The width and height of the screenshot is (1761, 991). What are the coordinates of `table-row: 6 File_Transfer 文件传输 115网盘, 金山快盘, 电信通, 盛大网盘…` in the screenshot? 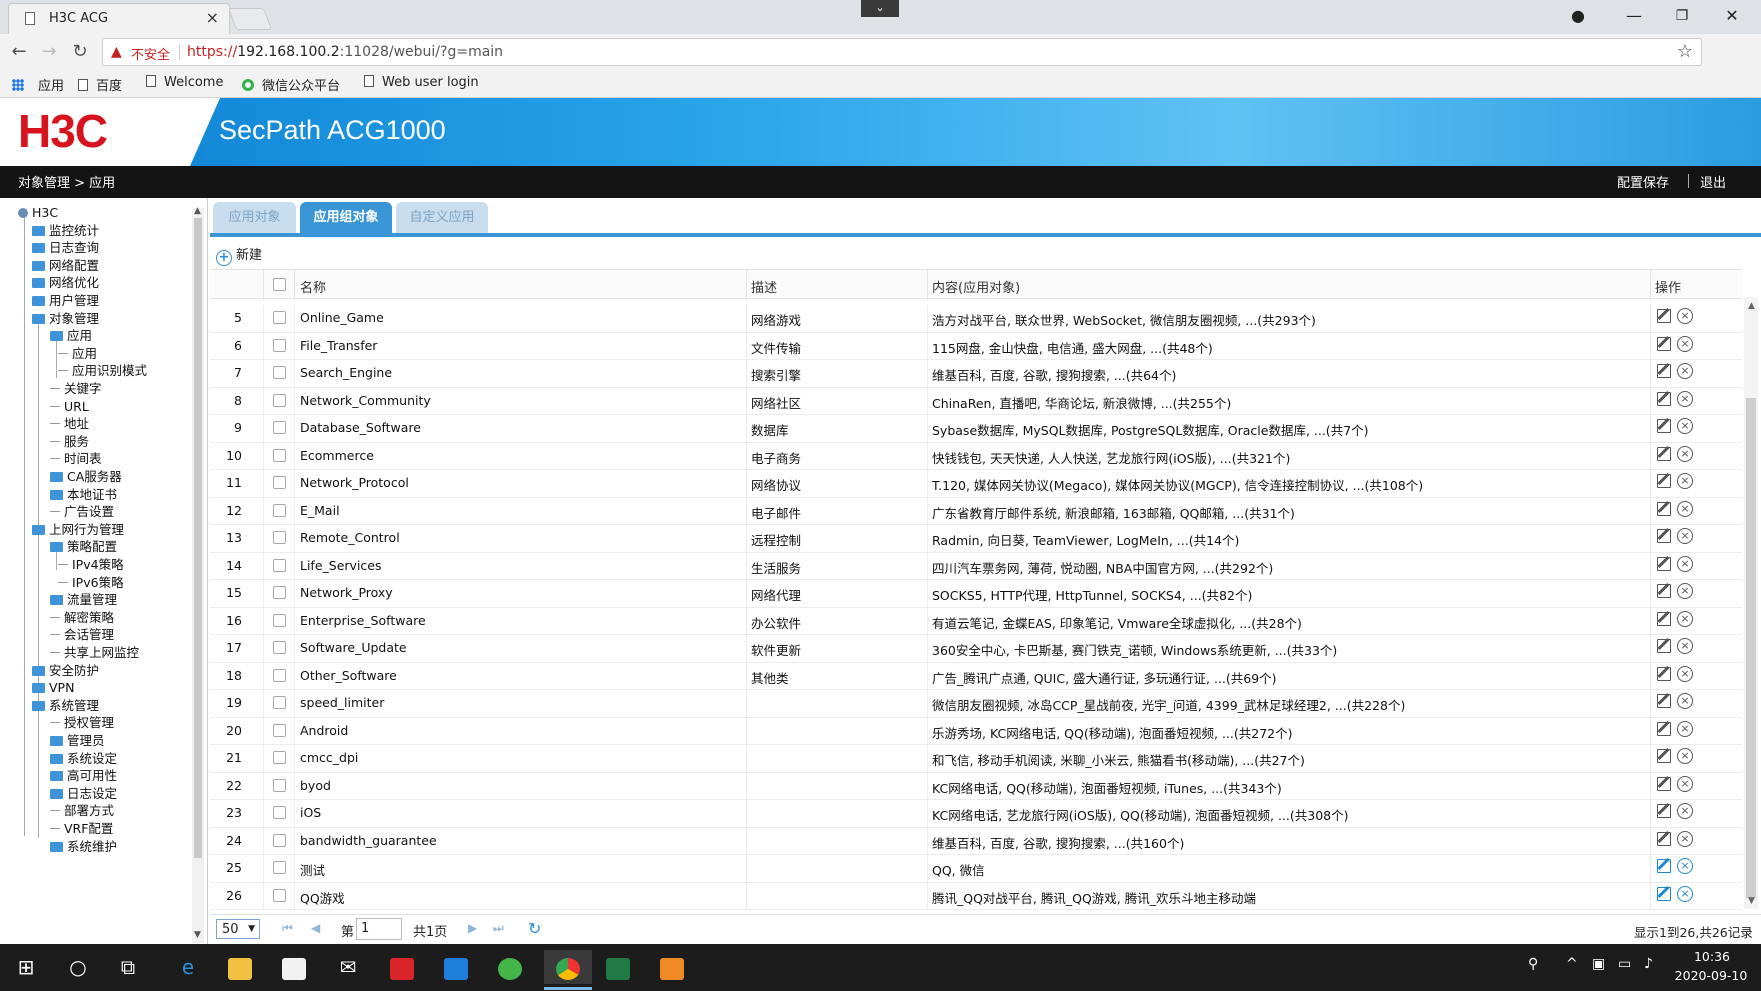 It's located at (976, 346).